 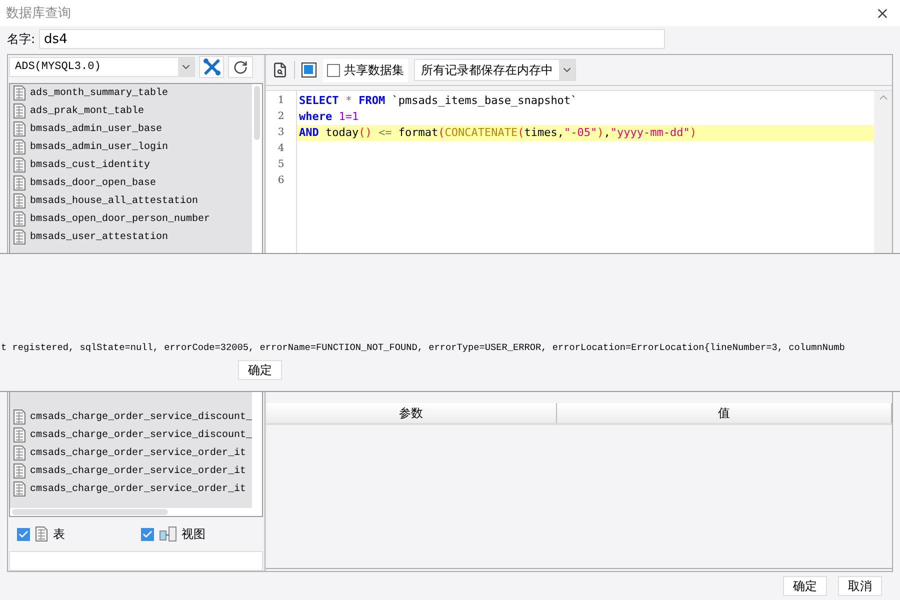 I want to click on code-token: `pmsads_items_base_snapshot`, so click(x=484, y=100).